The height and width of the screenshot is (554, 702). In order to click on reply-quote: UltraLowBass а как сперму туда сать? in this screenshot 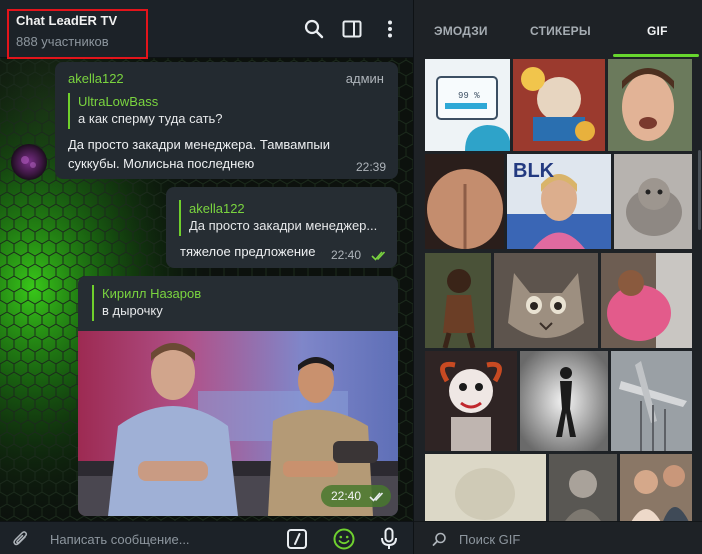, I will do `click(218, 111)`.